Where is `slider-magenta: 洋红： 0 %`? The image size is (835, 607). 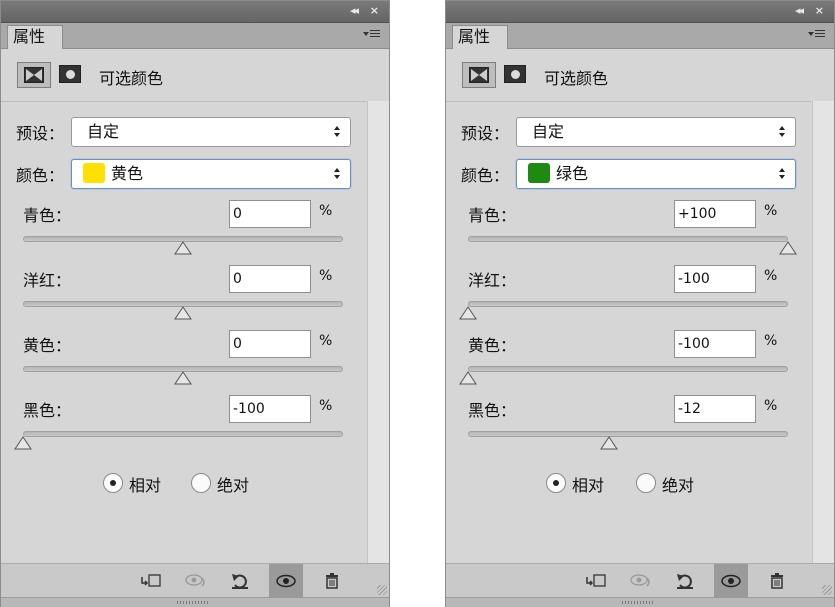
slider-magenta: 洋红： 0 % is located at coordinates (183, 297).